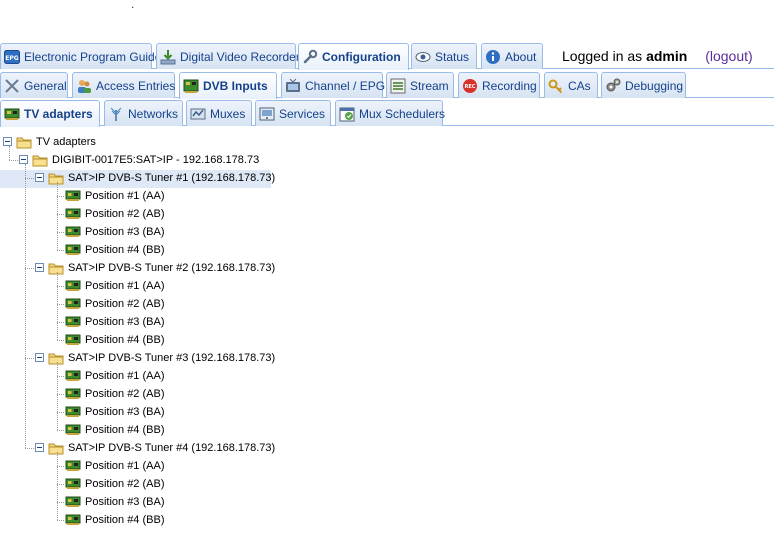 The width and height of the screenshot is (774, 544). What do you see at coordinates (162, 178) in the screenshot?
I see `tree-node-tuner: SAT>IP DVB-S Tuner #1 (192.168.178.73)` at bounding box center [162, 178].